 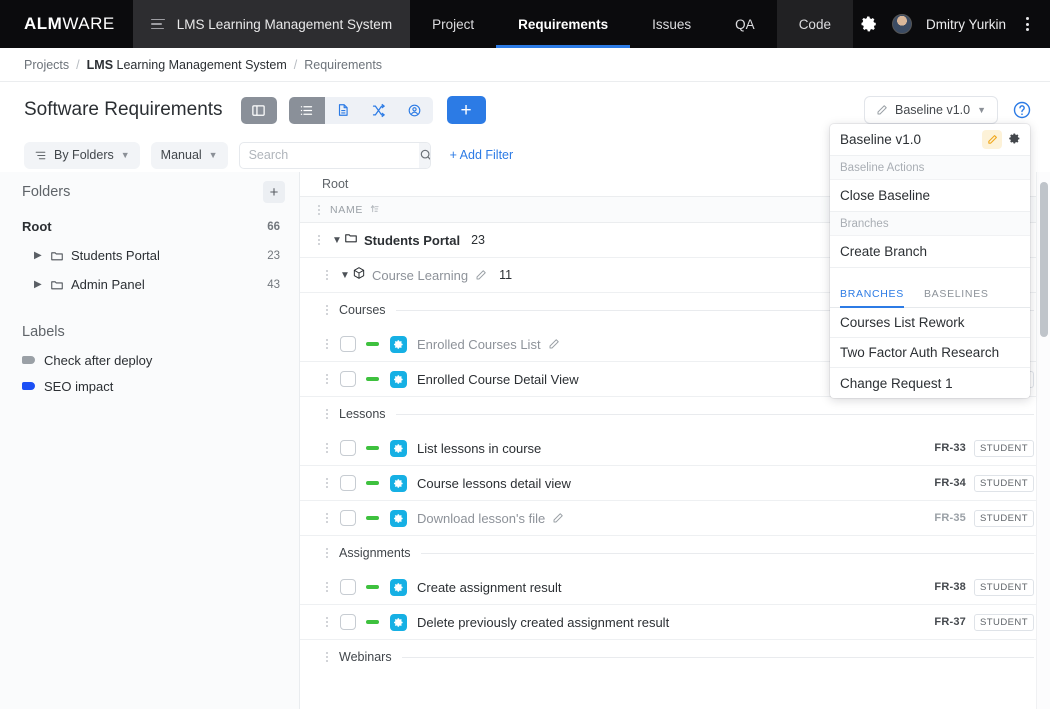 I want to click on kebab-vertical-icon, so click(x=1027, y=24).